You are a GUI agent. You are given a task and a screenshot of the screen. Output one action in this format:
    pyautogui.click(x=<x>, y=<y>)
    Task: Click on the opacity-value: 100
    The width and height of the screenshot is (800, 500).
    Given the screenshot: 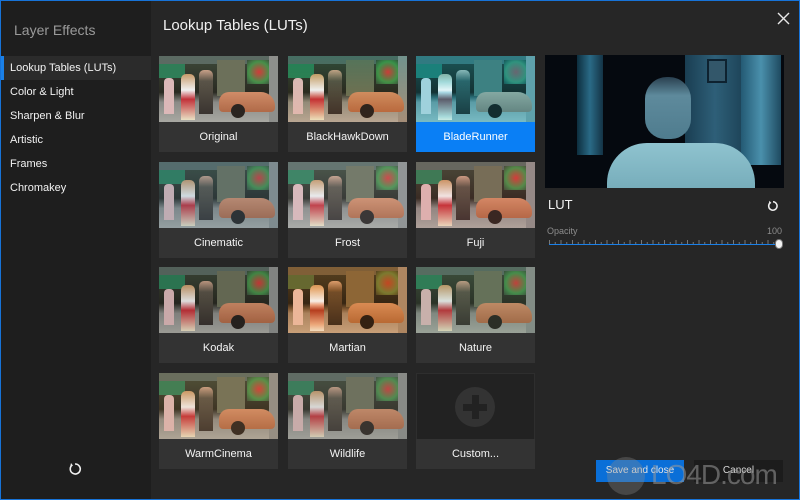 What is the action you would take?
    pyautogui.click(x=775, y=231)
    